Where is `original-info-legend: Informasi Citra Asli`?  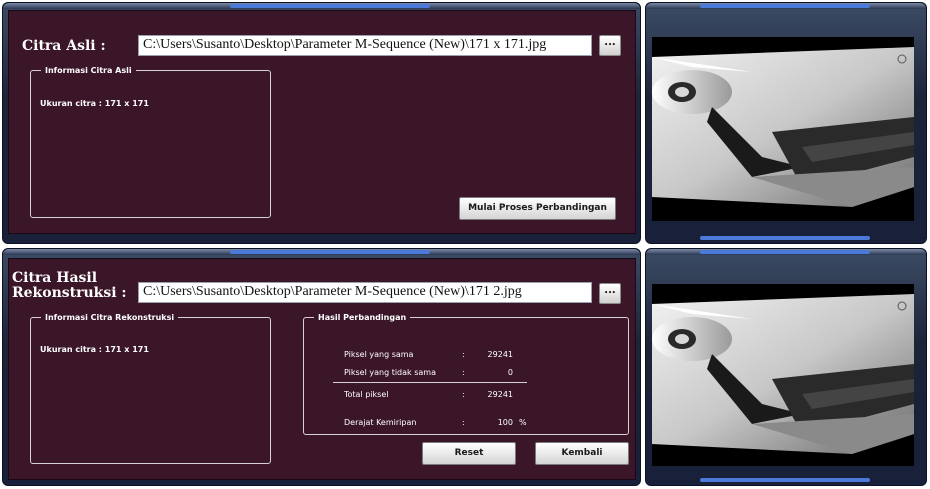 original-info-legend: Informasi Citra Asli is located at coordinates (88, 70).